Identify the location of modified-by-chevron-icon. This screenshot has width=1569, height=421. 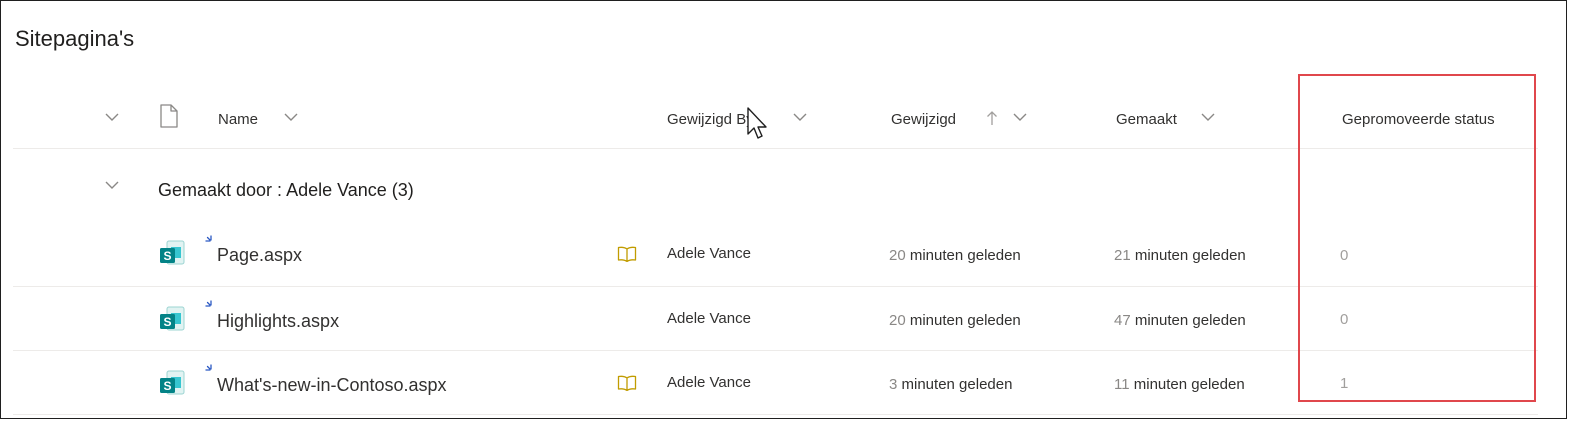
(800, 119).